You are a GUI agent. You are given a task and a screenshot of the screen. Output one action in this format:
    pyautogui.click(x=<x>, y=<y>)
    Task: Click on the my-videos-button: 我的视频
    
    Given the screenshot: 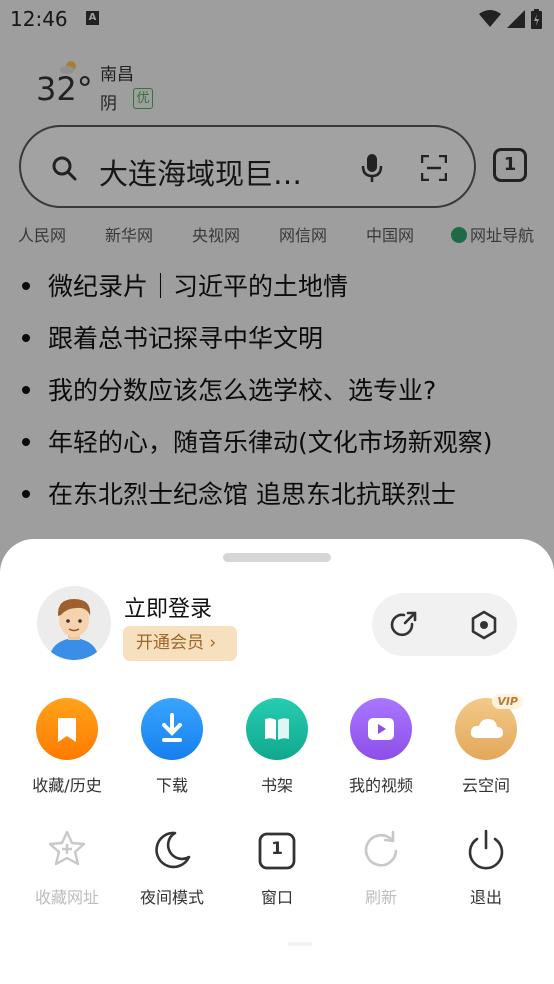 What is the action you would take?
    pyautogui.click(x=381, y=747)
    